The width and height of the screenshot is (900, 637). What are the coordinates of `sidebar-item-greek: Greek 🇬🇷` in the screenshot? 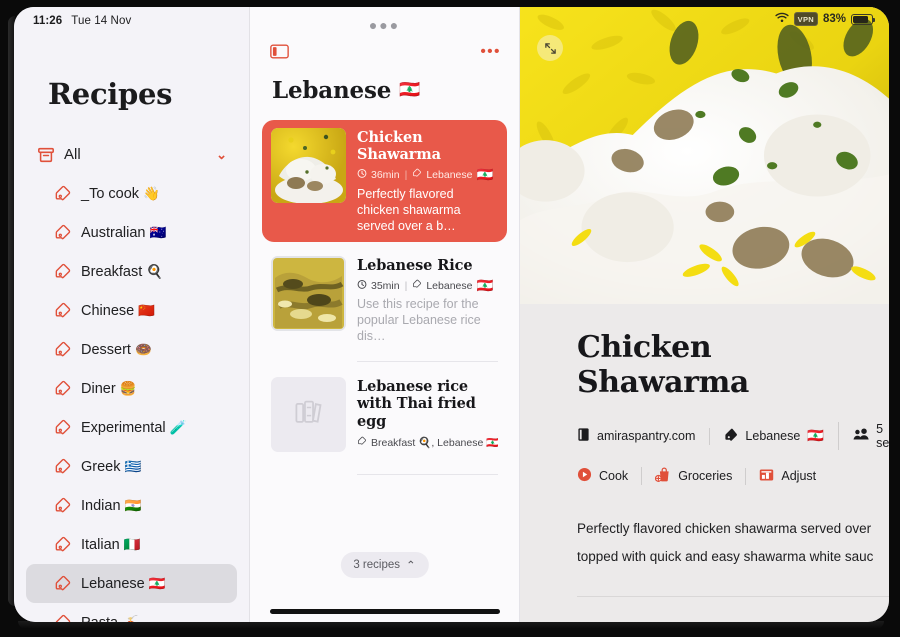 It's located at (131, 466).